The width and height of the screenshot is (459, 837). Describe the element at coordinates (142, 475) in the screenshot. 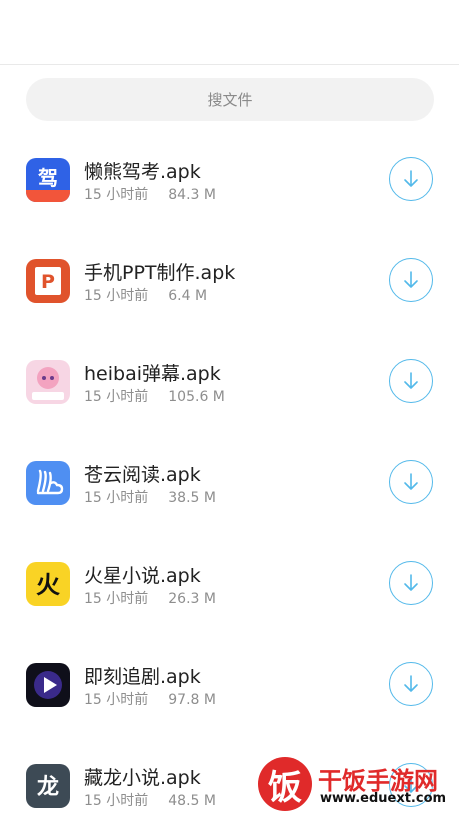

I see `file-name: 苍云阅读.apk` at that location.